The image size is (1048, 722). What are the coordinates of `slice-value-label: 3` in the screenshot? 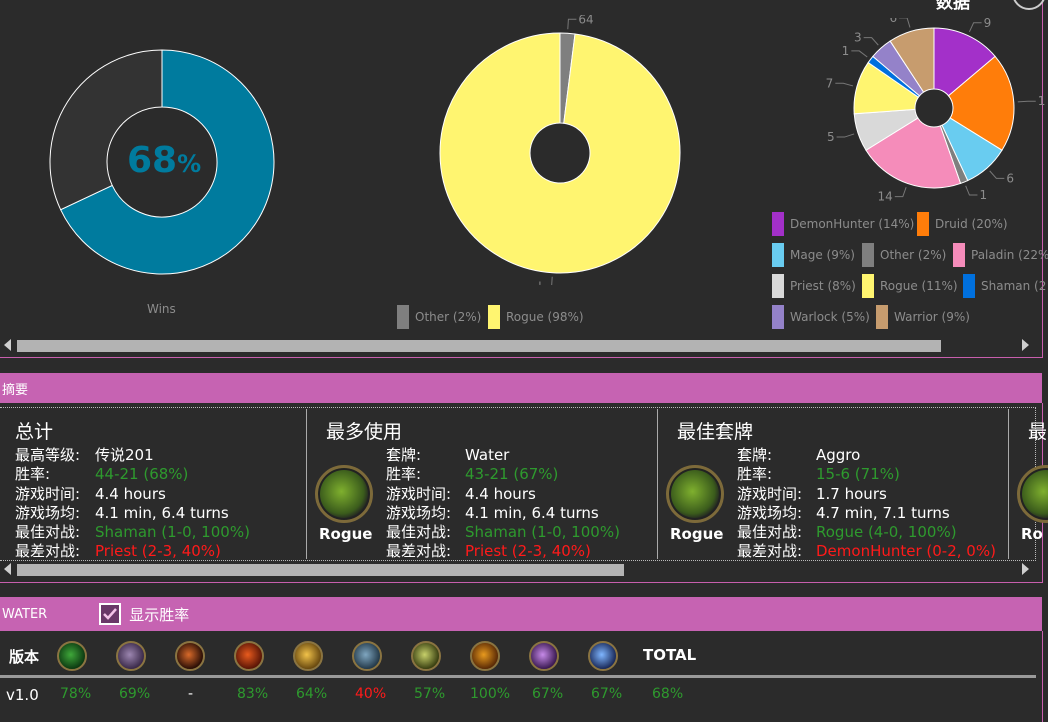 It's located at (858, 38).